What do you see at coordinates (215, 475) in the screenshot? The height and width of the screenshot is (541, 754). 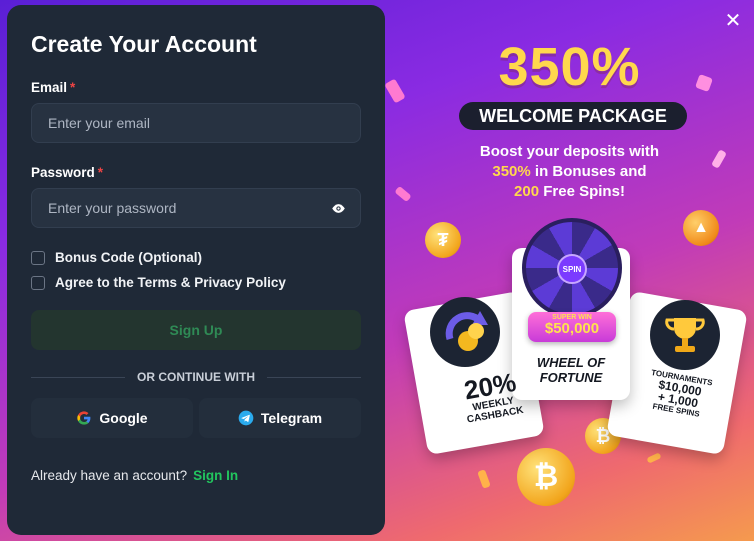 I see `signin-link: Sign In` at bounding box center [215, 475].